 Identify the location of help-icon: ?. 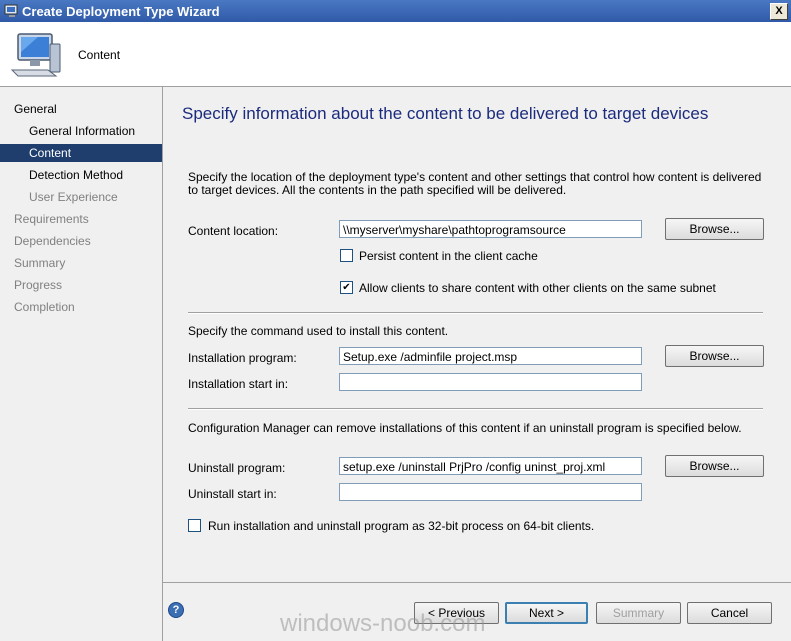
(176, 610).